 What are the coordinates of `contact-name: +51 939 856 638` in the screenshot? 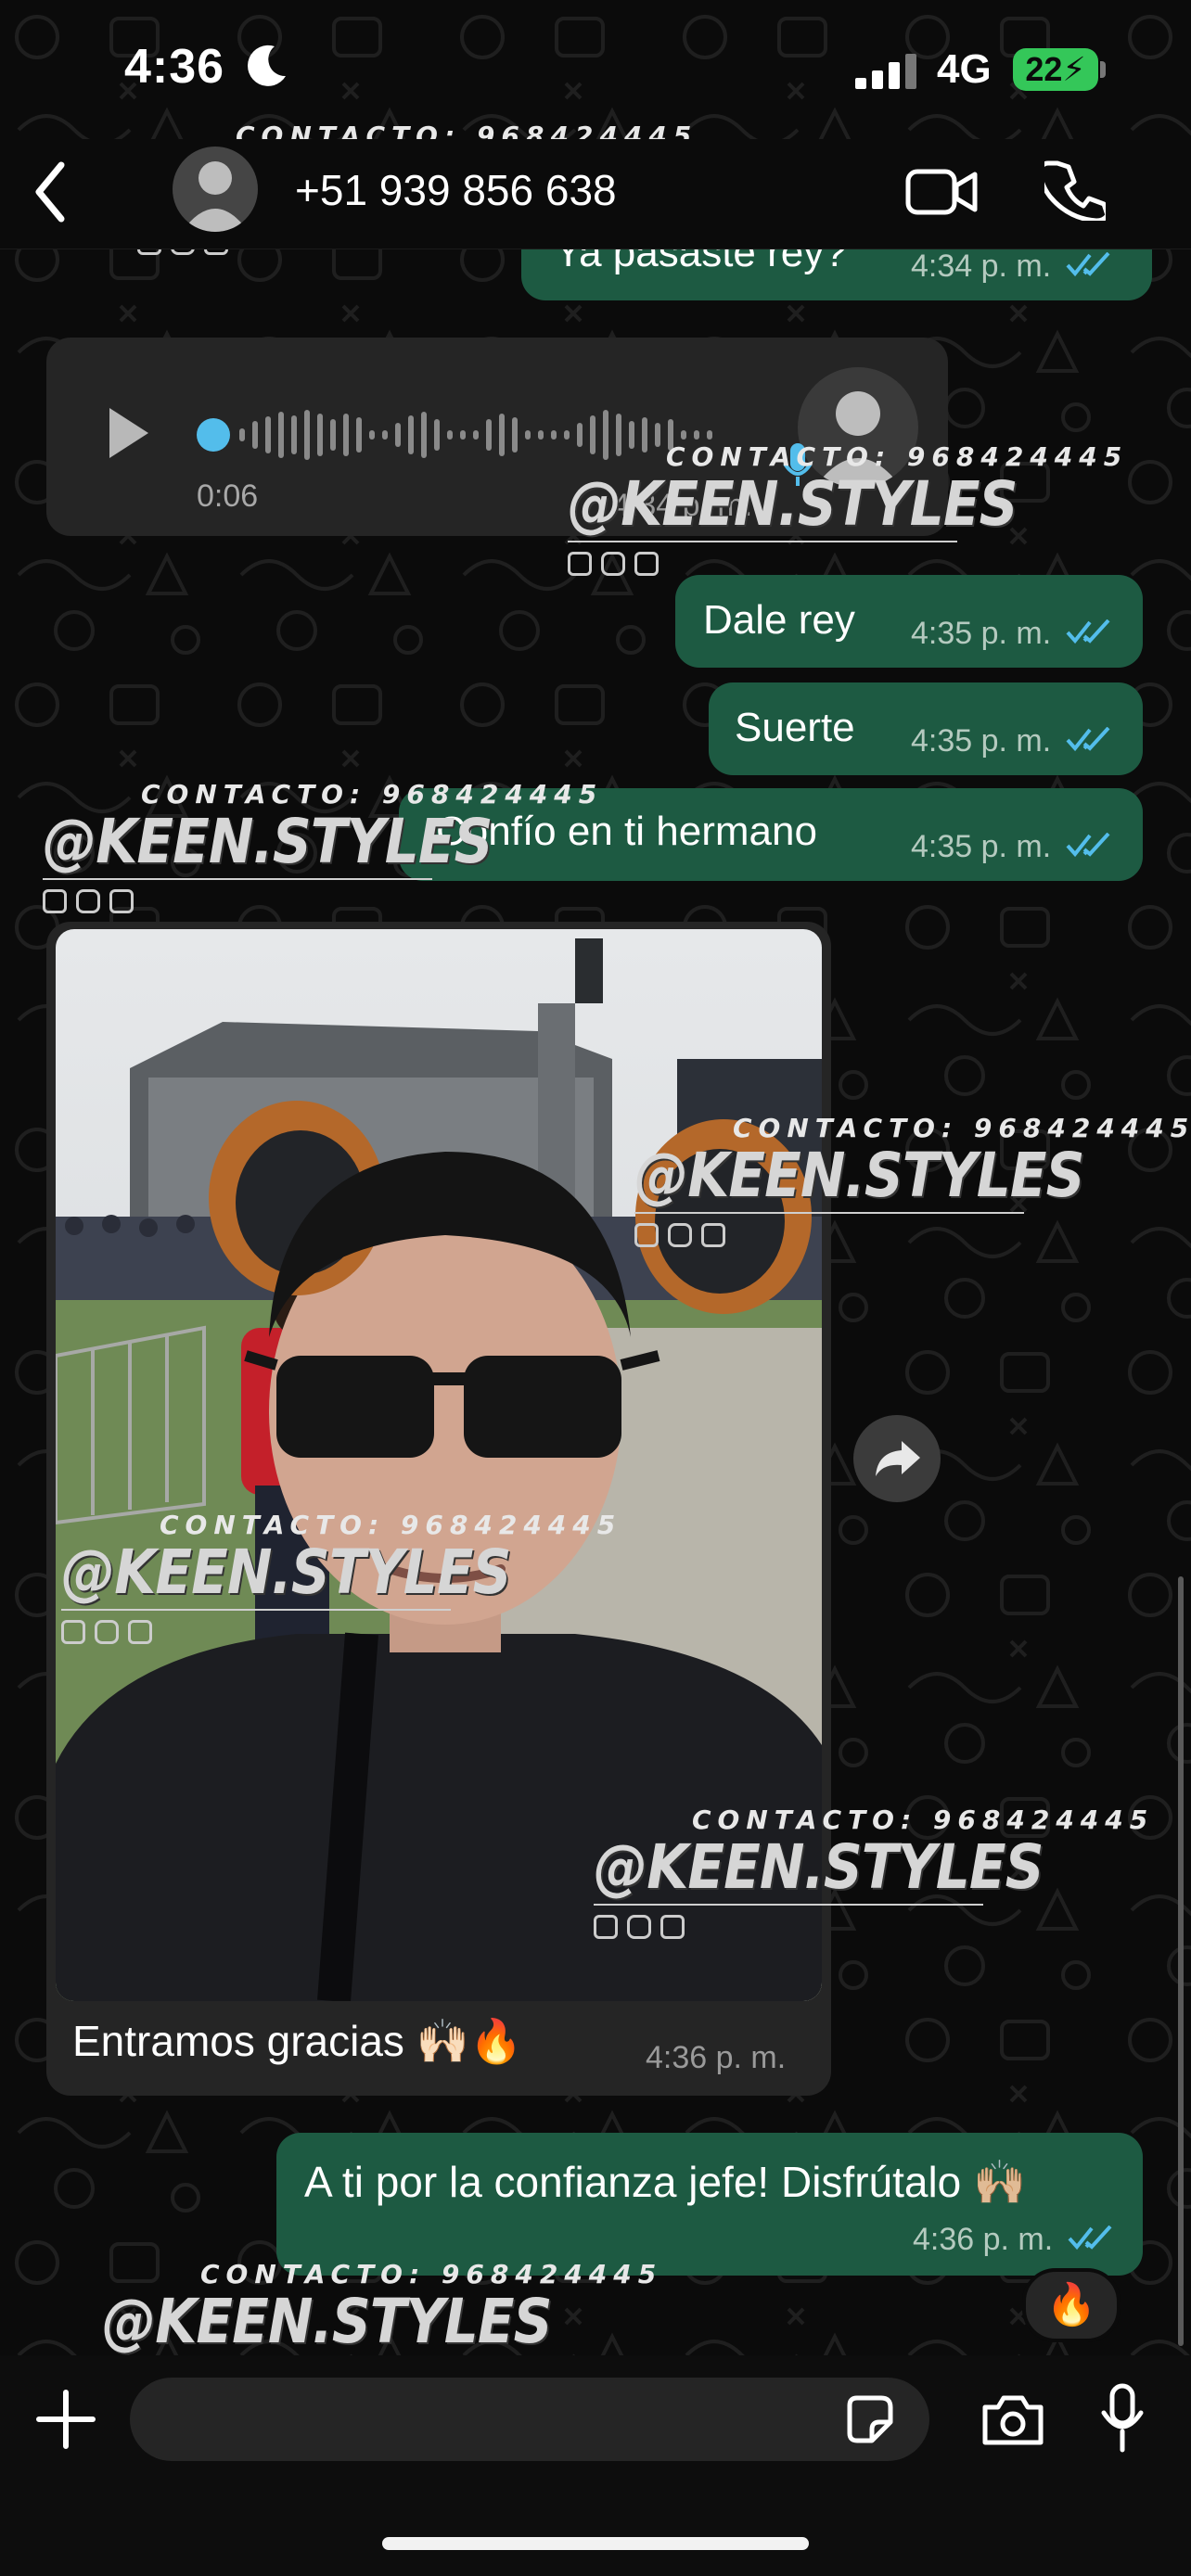 It's located at (456, 190).